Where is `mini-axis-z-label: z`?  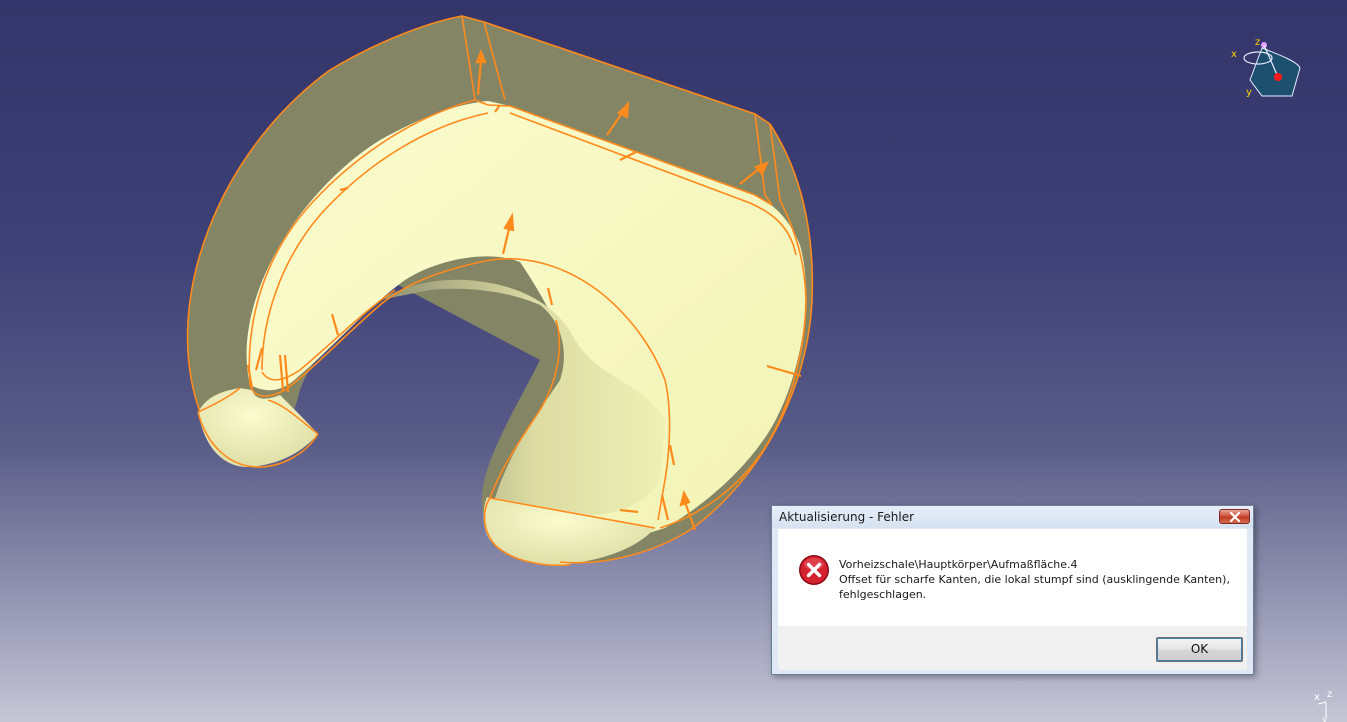
mini-axis-z-label: z is located at coordinates (1329, 694).